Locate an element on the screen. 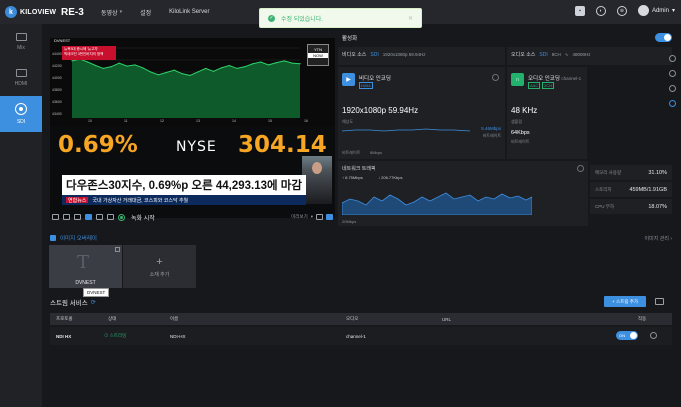  grid-icon is located at coordinates (66, 217).